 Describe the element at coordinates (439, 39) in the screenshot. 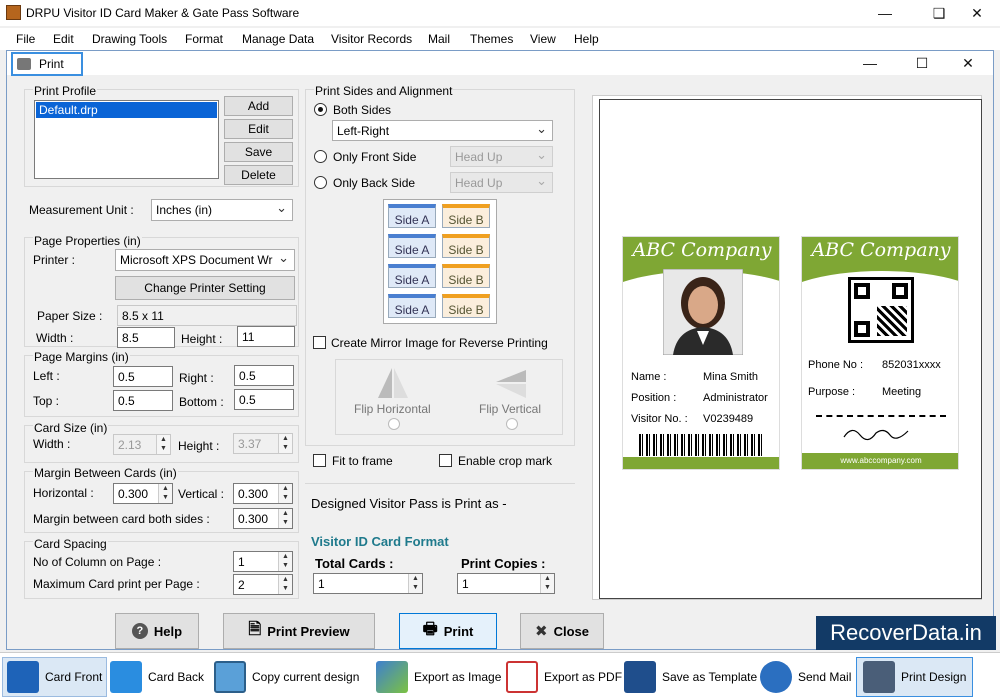

I see `menu-mail: Mail` at that location.